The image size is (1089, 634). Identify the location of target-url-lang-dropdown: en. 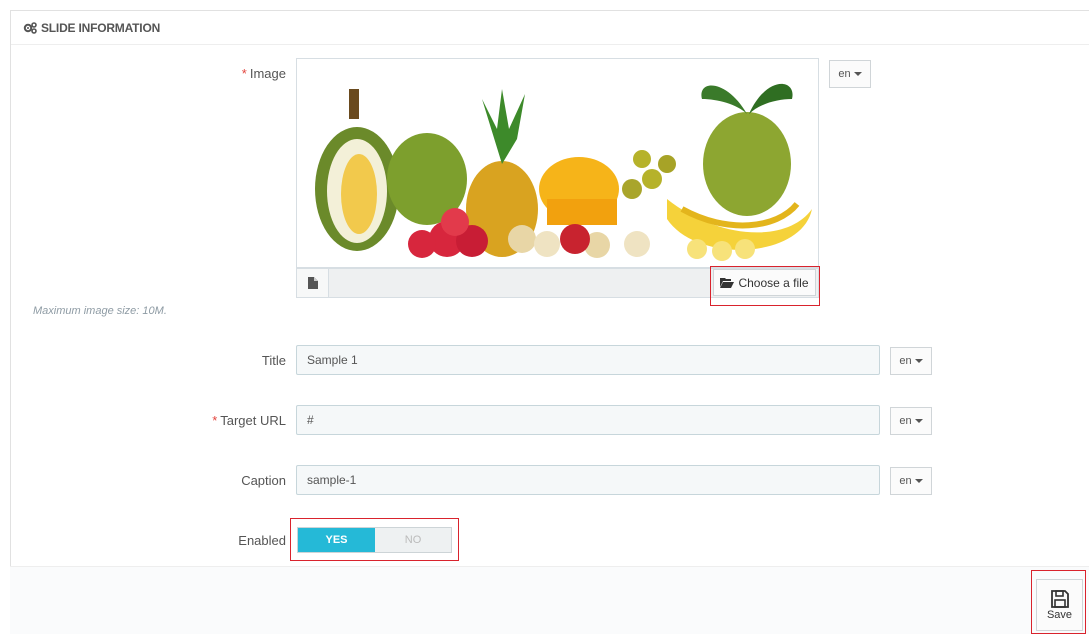
(911, 421).